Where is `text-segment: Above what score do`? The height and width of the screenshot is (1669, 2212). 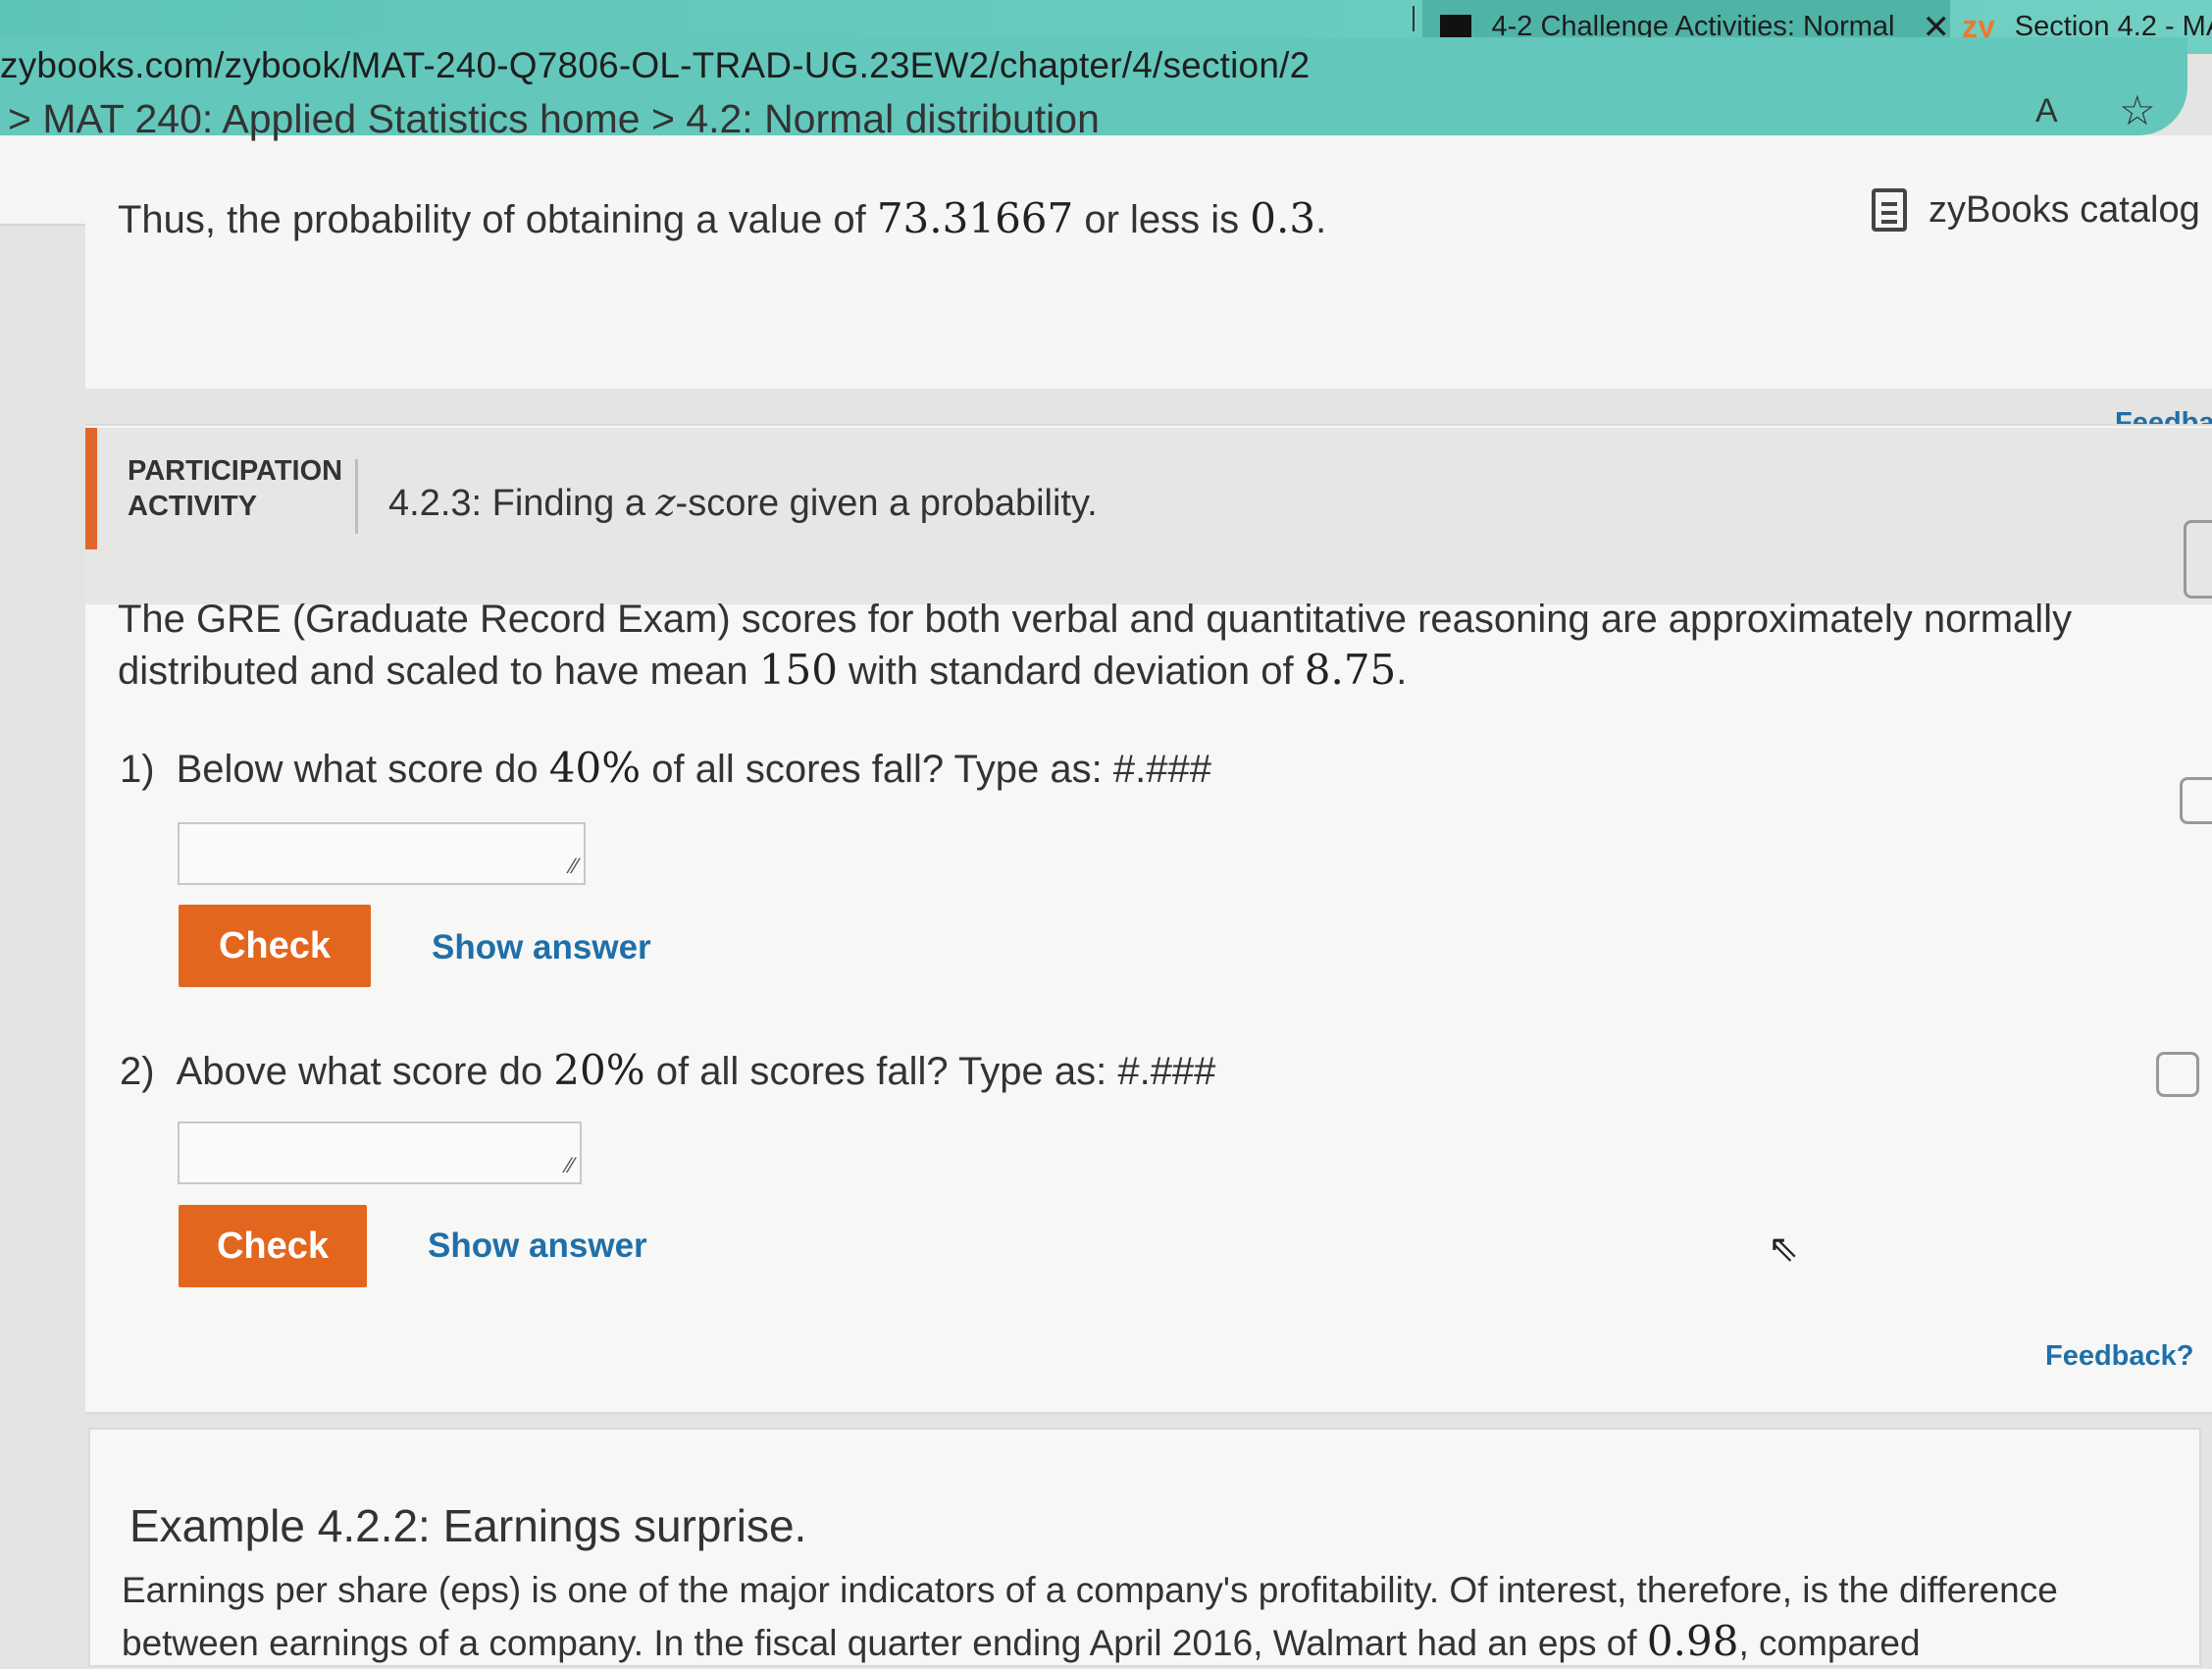
text-segment: Above what score do is located at coordinates (365, 1071).